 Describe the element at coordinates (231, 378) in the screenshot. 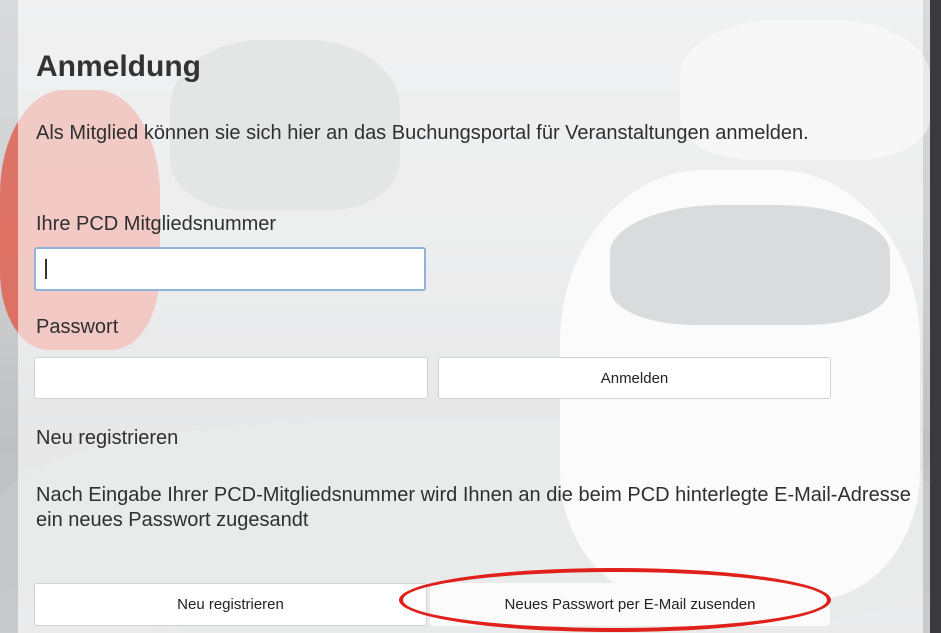

I see `password-input` at that location.